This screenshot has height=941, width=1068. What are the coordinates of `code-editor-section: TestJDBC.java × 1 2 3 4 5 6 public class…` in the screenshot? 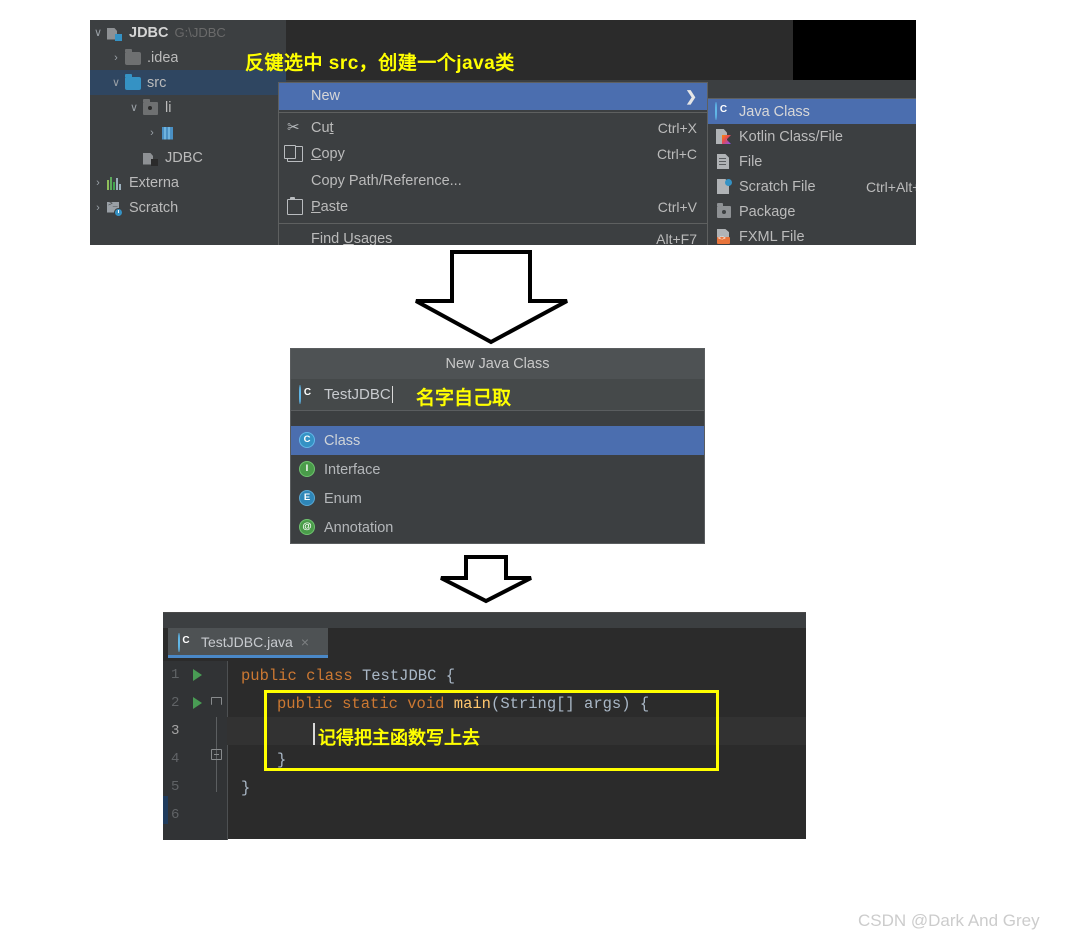 It's located at (484, 726).